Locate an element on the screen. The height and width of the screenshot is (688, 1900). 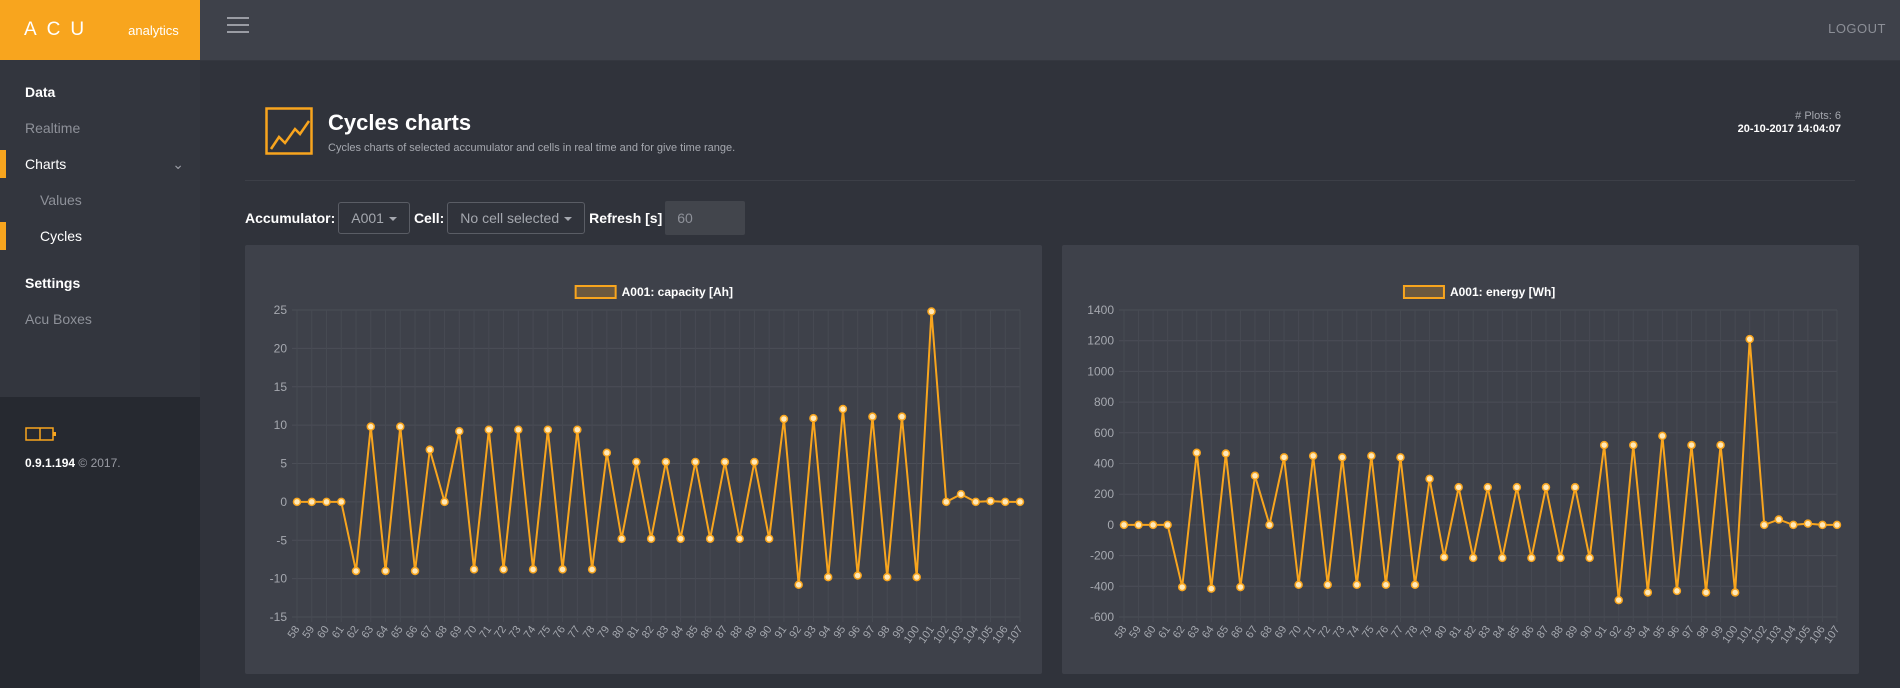
sidebar-item-acu-boxes: Acu Boxes is located at coordinates (100, 319).